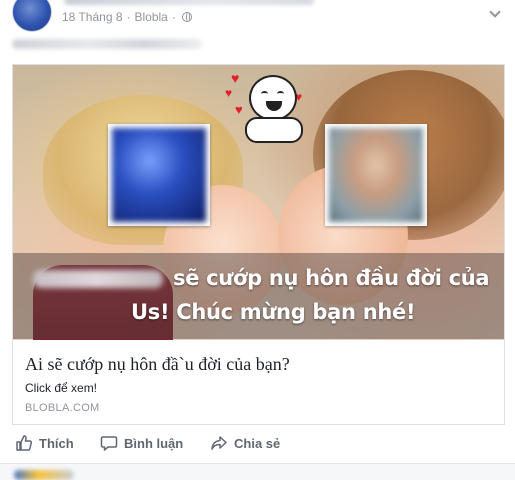 The width and height of the screenshot is (515, 480). What do you see at coordinates (186, 17) in the screenshot?
I see `globe-icon` at bounding box center [186, 17].